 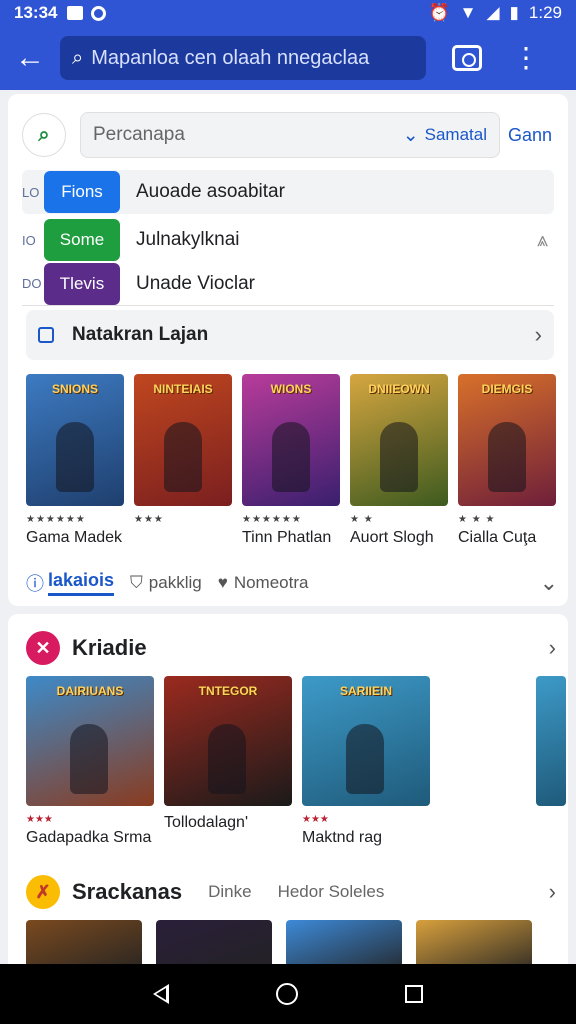 What do you see at coordinates (35, 584) in the screenshot?
I see `info-icon: ⓘ` at bounding box center [35, 584].